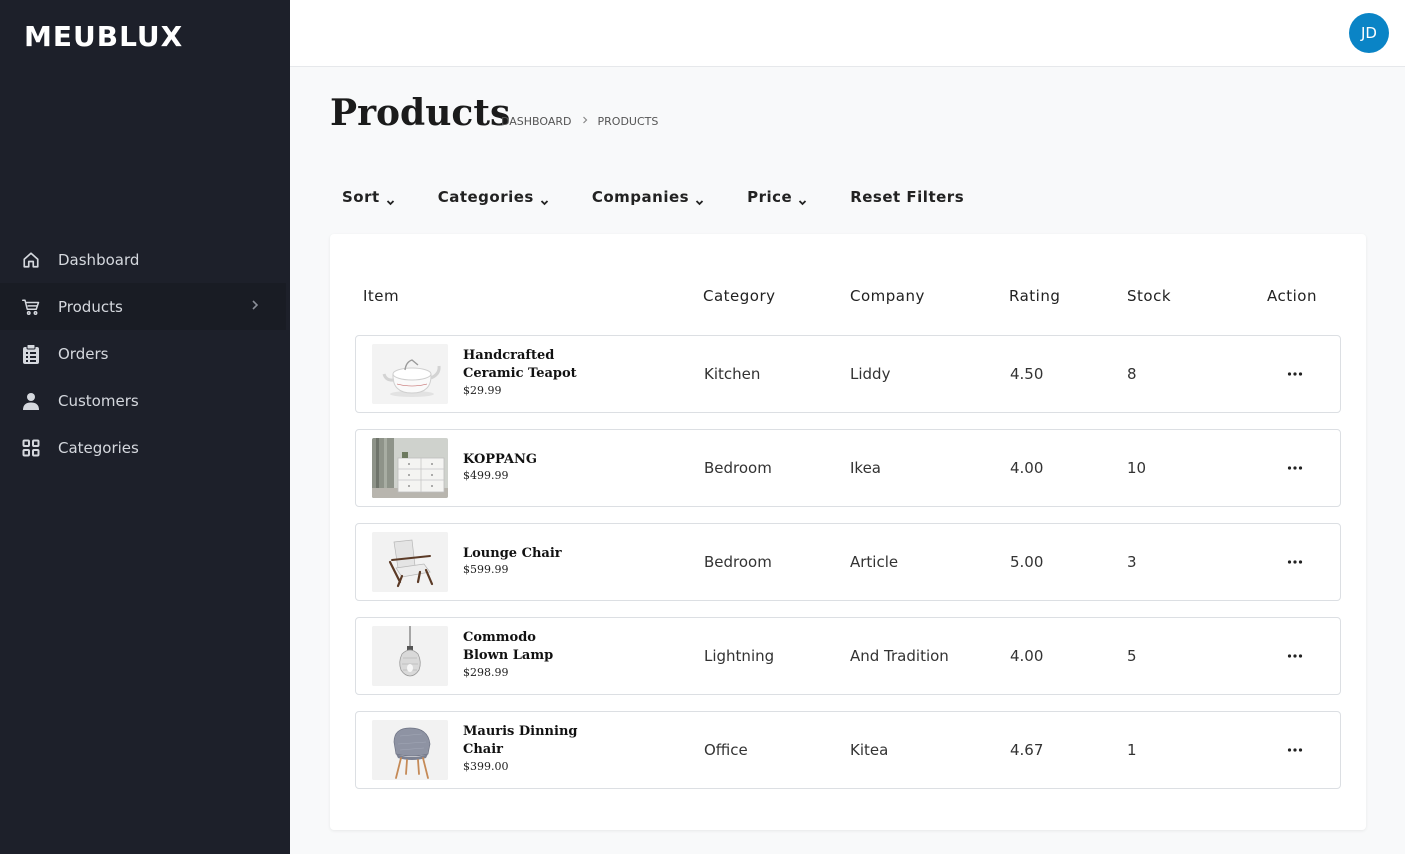 This screenshot has height=854, width=1405. I want to click on product-price: $298.99, so click(486, 672).